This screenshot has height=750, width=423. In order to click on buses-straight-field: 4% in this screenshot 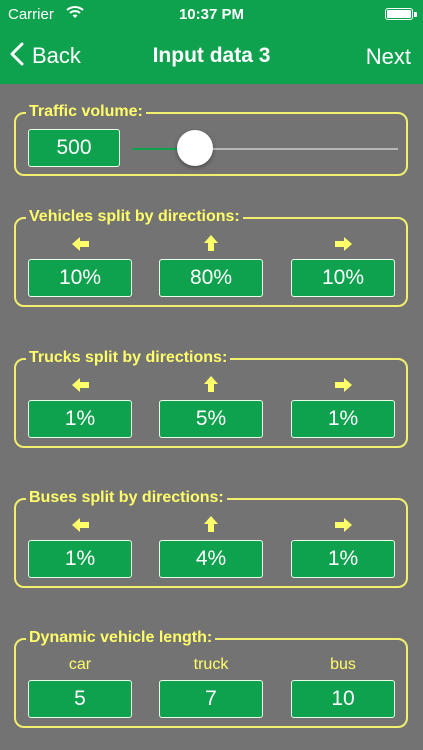, I will do `click(211, 559)`.